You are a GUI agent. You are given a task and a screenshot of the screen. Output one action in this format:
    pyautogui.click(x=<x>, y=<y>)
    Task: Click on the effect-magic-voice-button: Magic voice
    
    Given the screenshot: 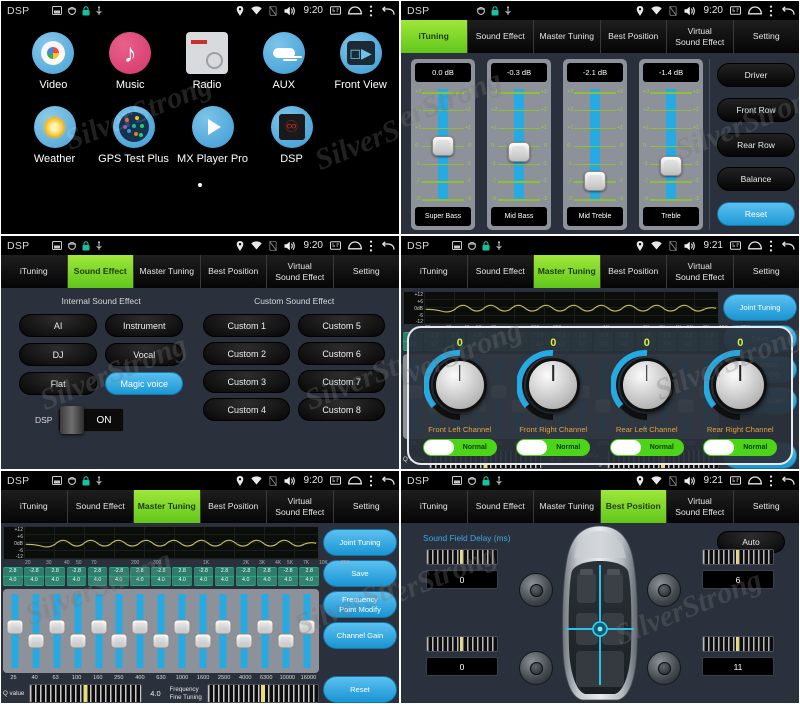 What is the action you would take?
    pyautogui.click(x=144, y=383)
    